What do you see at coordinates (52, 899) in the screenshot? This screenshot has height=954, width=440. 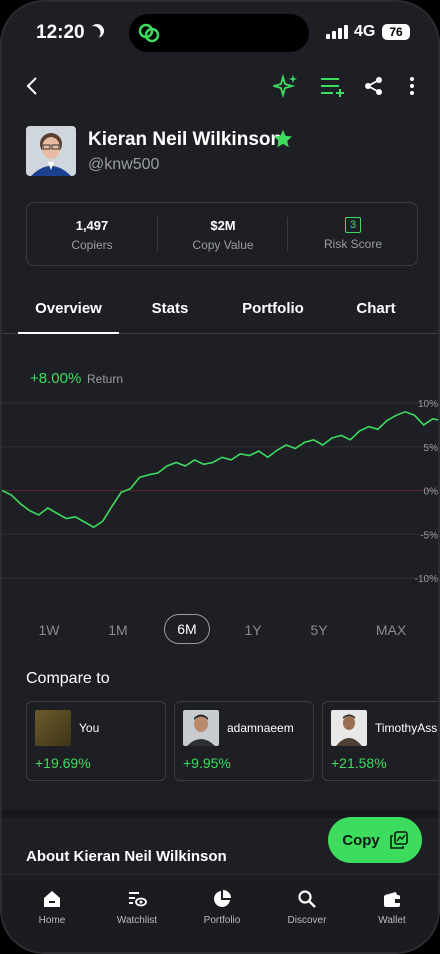 I see `home-icon` at bounding box center [52, 899].